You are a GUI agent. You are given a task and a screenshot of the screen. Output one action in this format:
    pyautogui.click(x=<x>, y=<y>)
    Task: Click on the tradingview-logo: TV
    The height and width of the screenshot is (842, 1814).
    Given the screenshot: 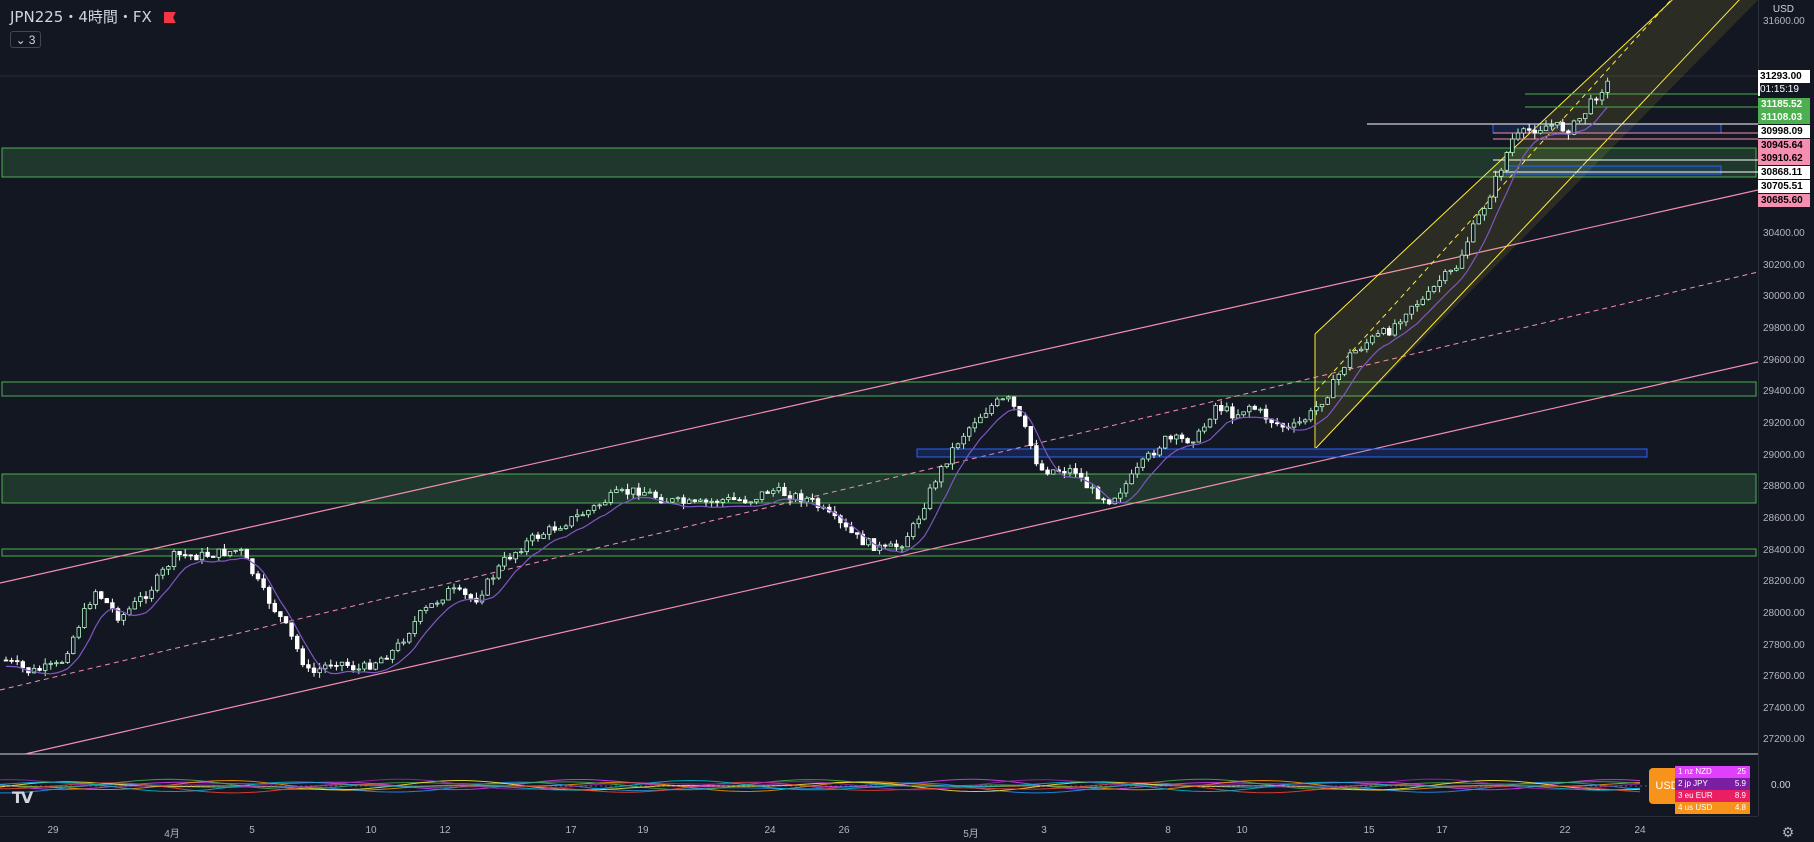 What is the action you would take?
    pyautogui.click(x=22, y=797)
    